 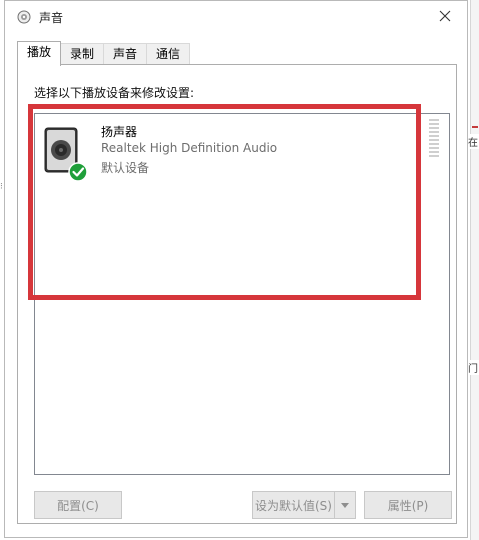 What do you see at coordinates (24, 17) in the screenshot?
I see `speaker-icon` at bounding box center [24, 17].